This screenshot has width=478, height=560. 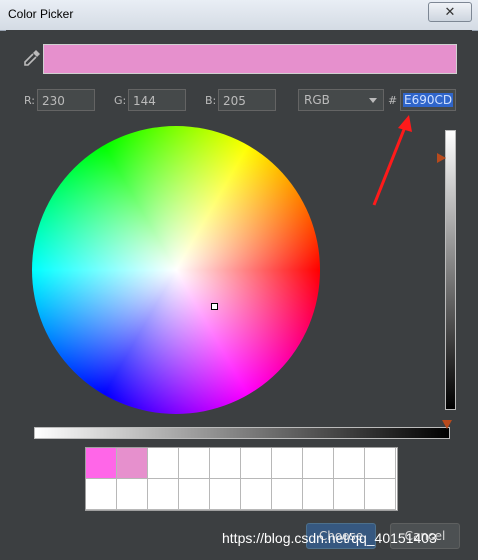 What do you see at coordinates (441, 158) in the screenshot?
I see `brightness-slider-thumb` at bounding box center [441, 158].